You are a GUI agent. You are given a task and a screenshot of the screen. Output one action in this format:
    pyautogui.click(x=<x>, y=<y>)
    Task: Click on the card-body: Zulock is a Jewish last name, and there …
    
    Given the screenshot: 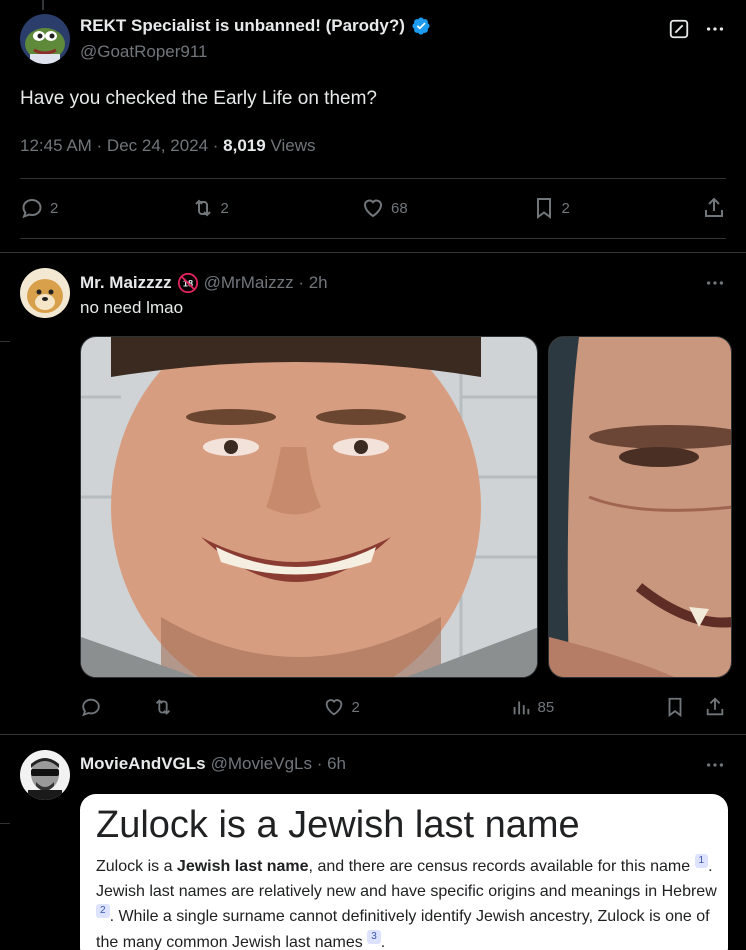 What is the action you would take?
    pyautogui.click(x=409, y=902)
    